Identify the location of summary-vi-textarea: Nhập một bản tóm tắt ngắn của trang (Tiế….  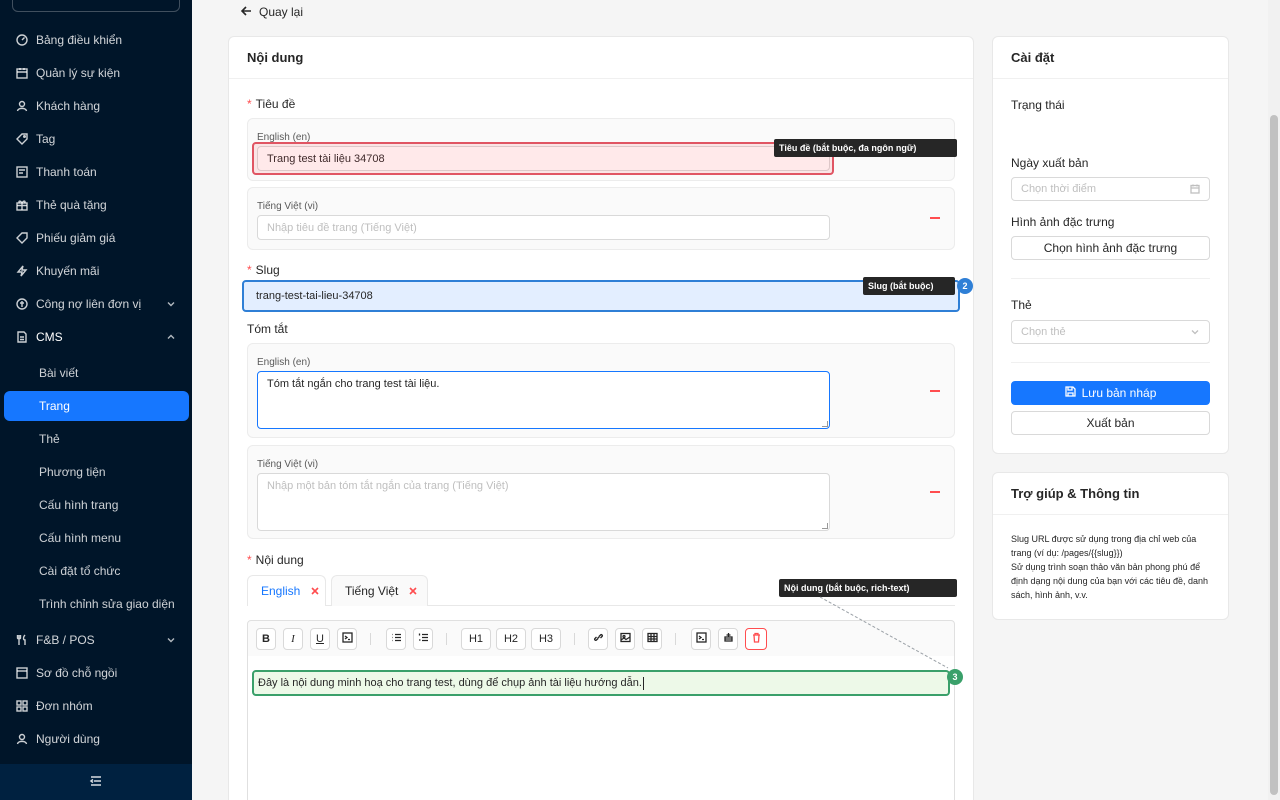
(543, 502).